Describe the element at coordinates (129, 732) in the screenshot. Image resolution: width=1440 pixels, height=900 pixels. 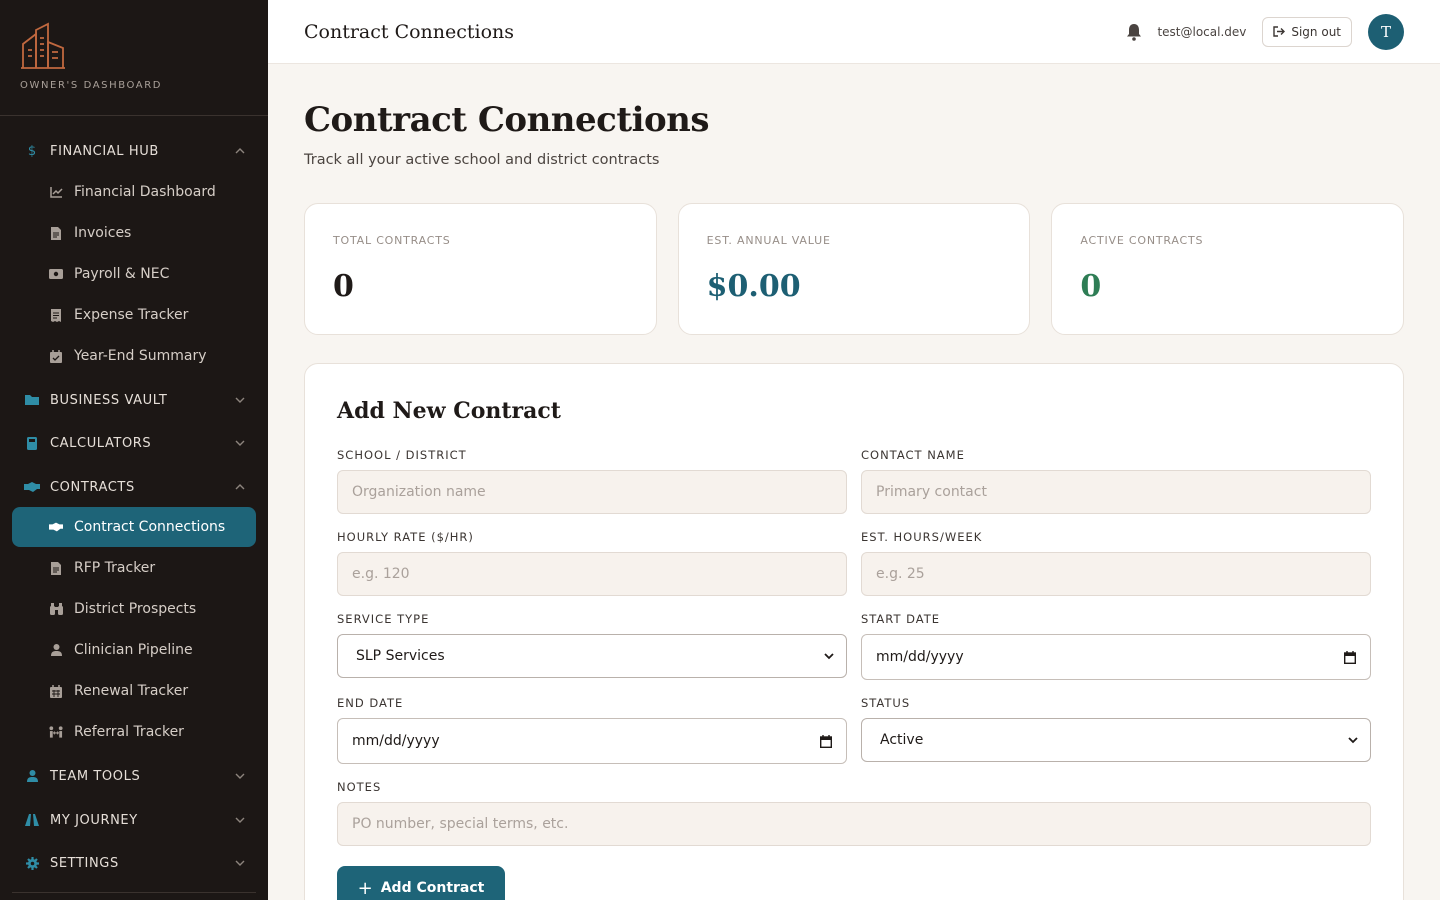
I see `item-label: Referral Tracker` at that location.